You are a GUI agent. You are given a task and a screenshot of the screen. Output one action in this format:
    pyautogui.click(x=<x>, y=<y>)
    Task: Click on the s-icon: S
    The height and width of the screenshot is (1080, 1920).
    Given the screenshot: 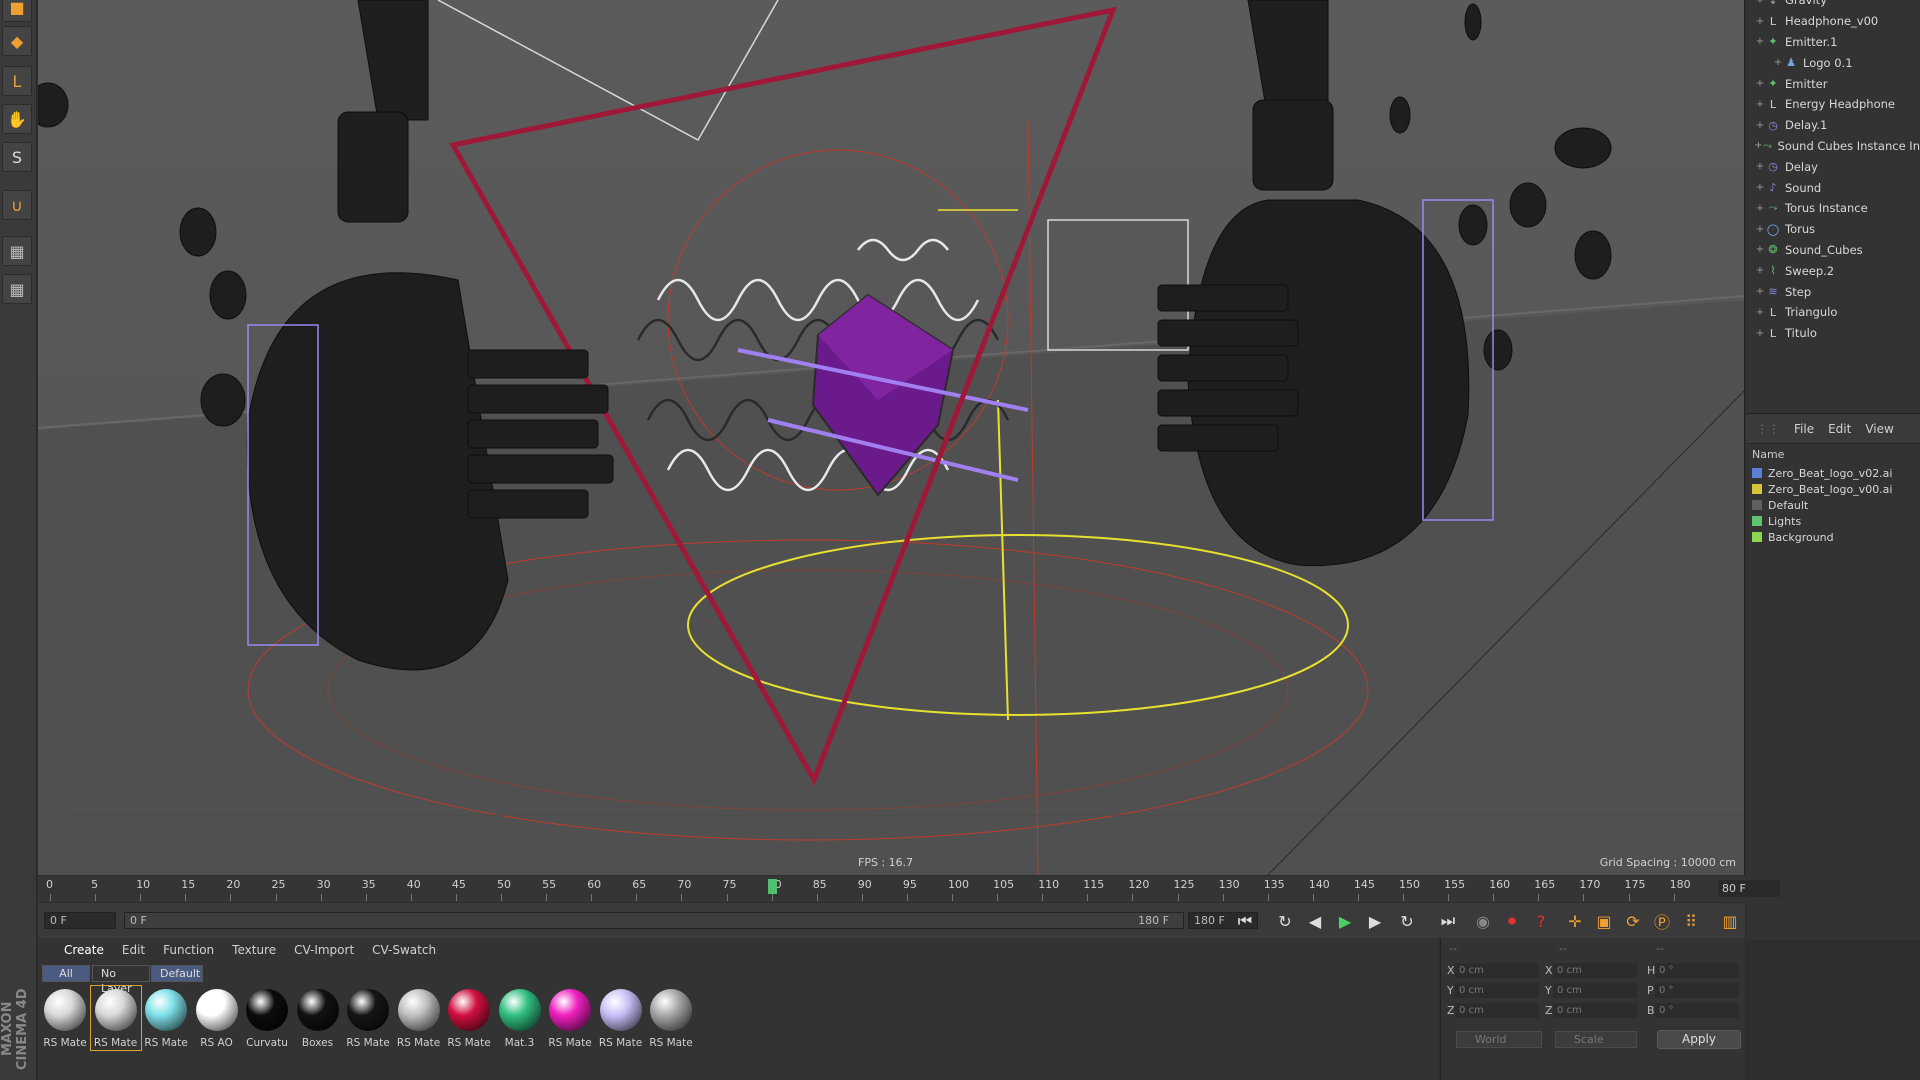 What is the action you would take?
    pyautogui.click(x=17, y=157)
    